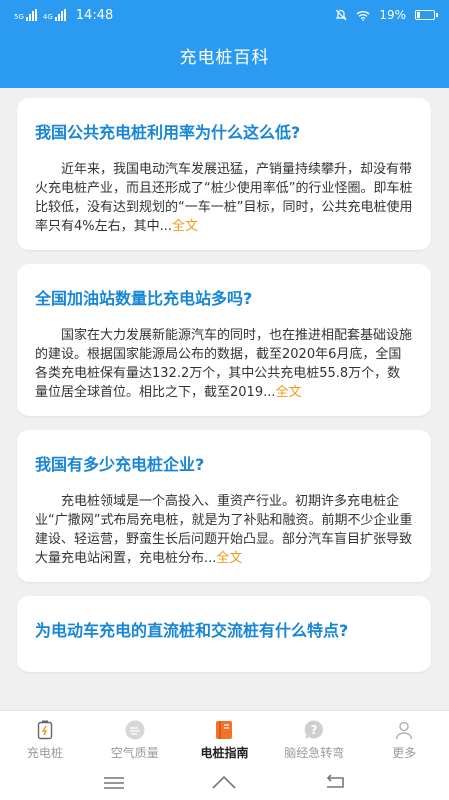 This screenshot has width=449, height=800. I want to click on home-nav-button, so click(224, 784).